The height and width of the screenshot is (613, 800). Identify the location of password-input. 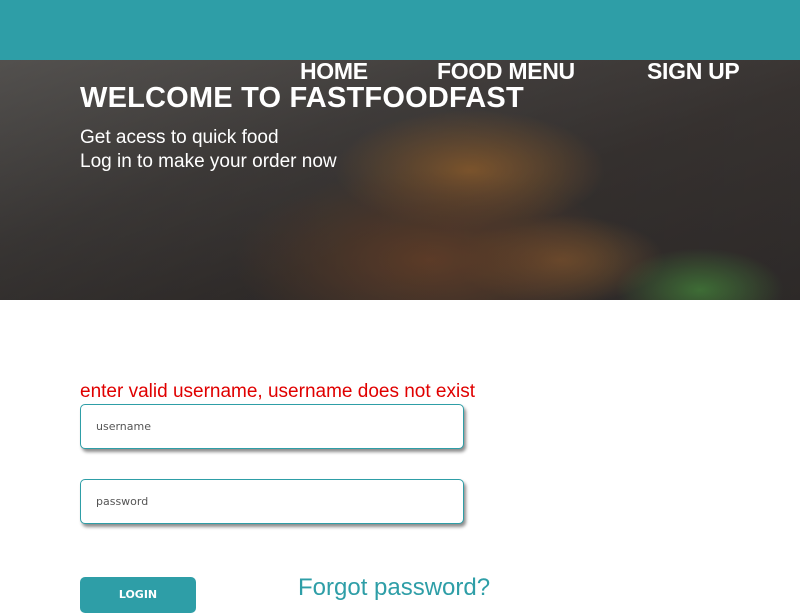
(272, 501).